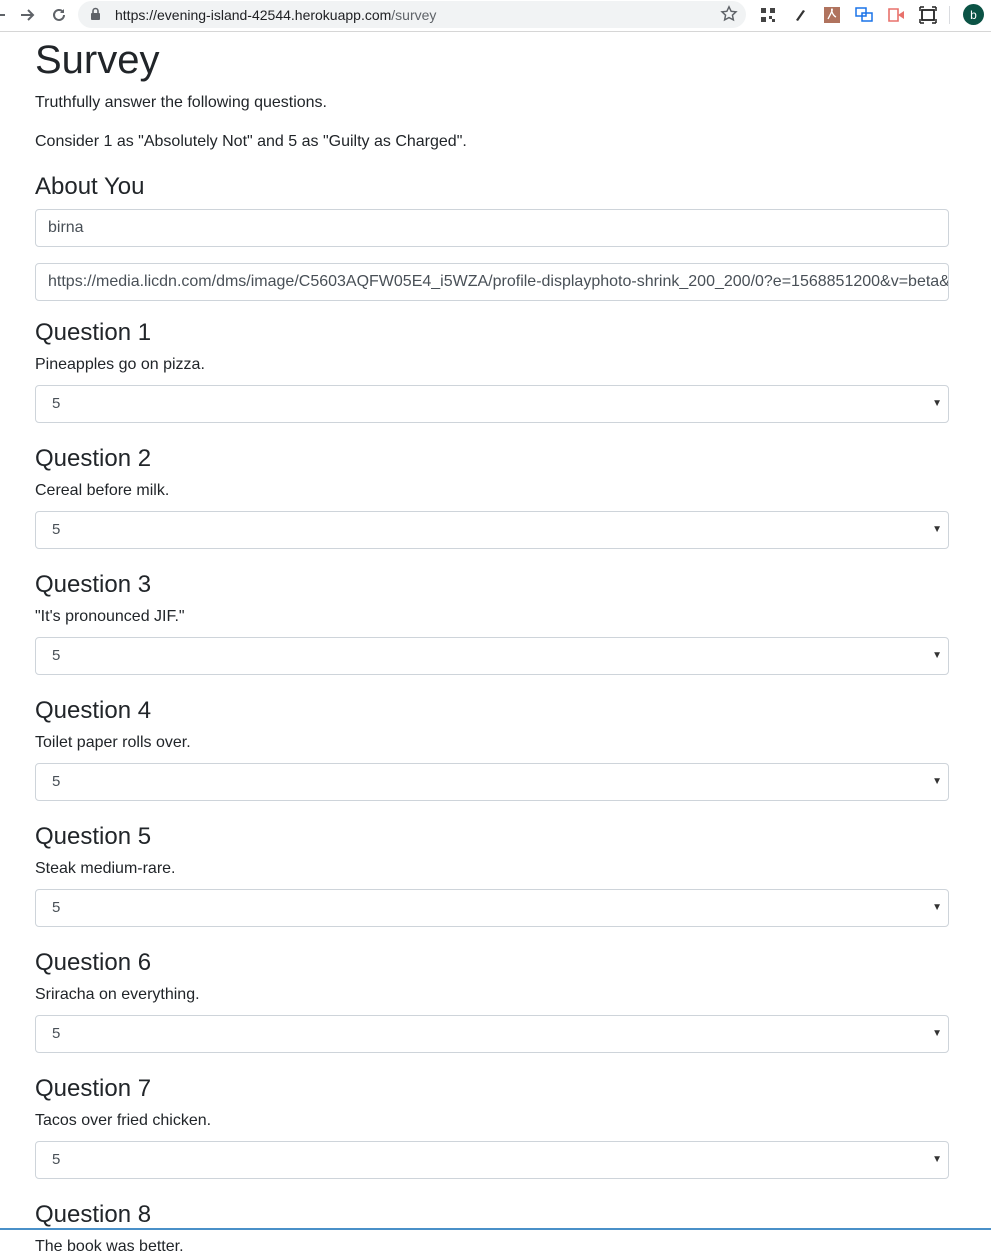 The height and width of the screenshot is (1256, 991). Describe the element at coordinates (800, 15) in the screenshot. I see `pen-extension-icon` at that location.